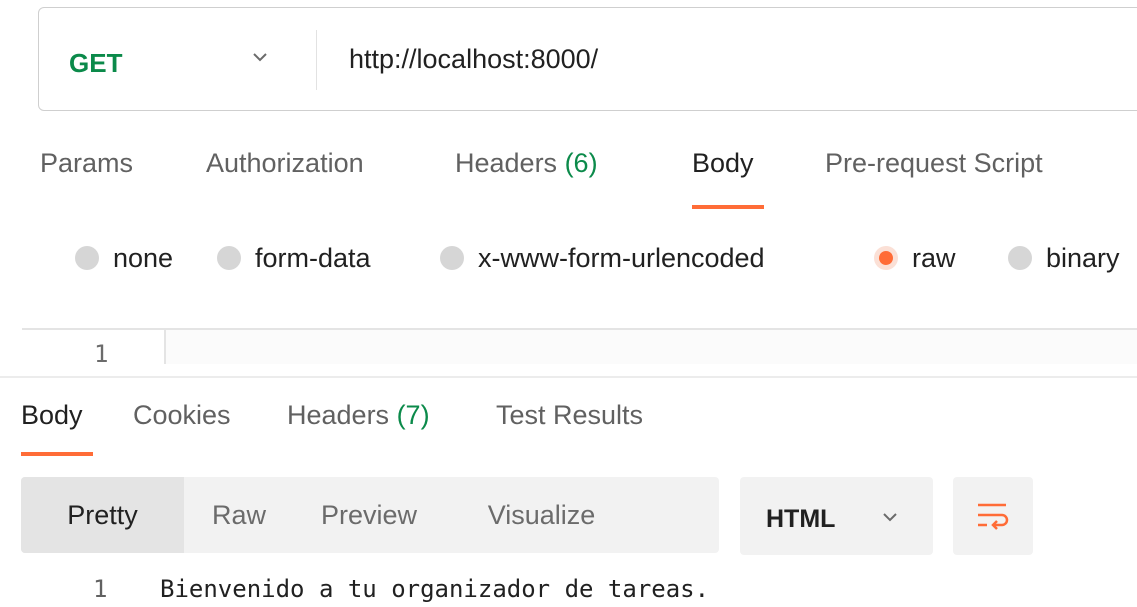  I want to click on view-preview-button: Preview, so click(369, 515).